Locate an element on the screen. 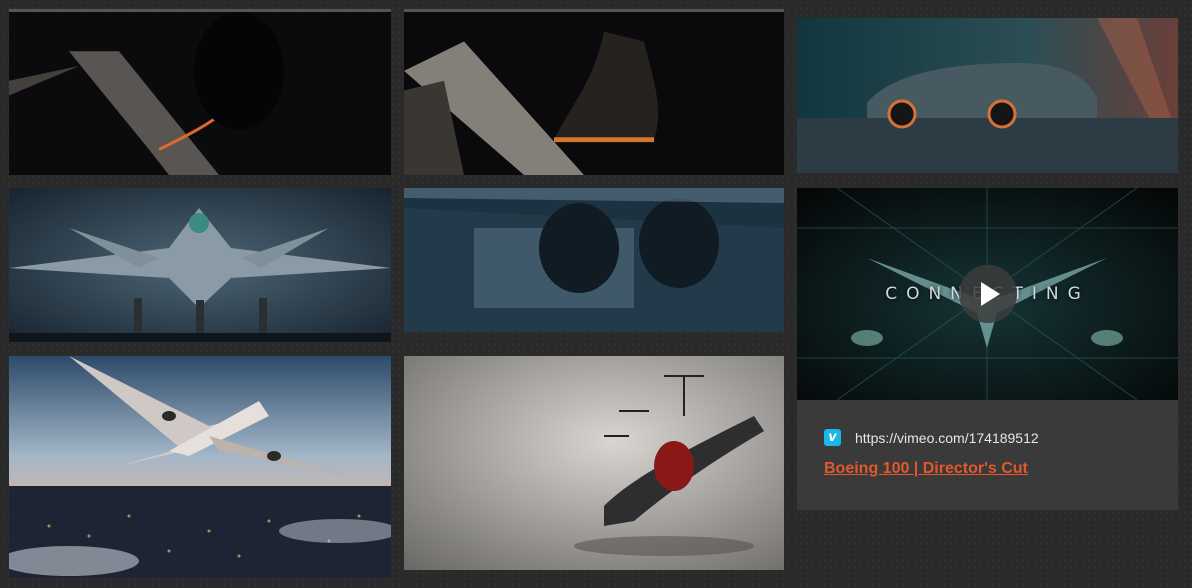  gallery-image-jet-engines is located at coordinates (594, 260).